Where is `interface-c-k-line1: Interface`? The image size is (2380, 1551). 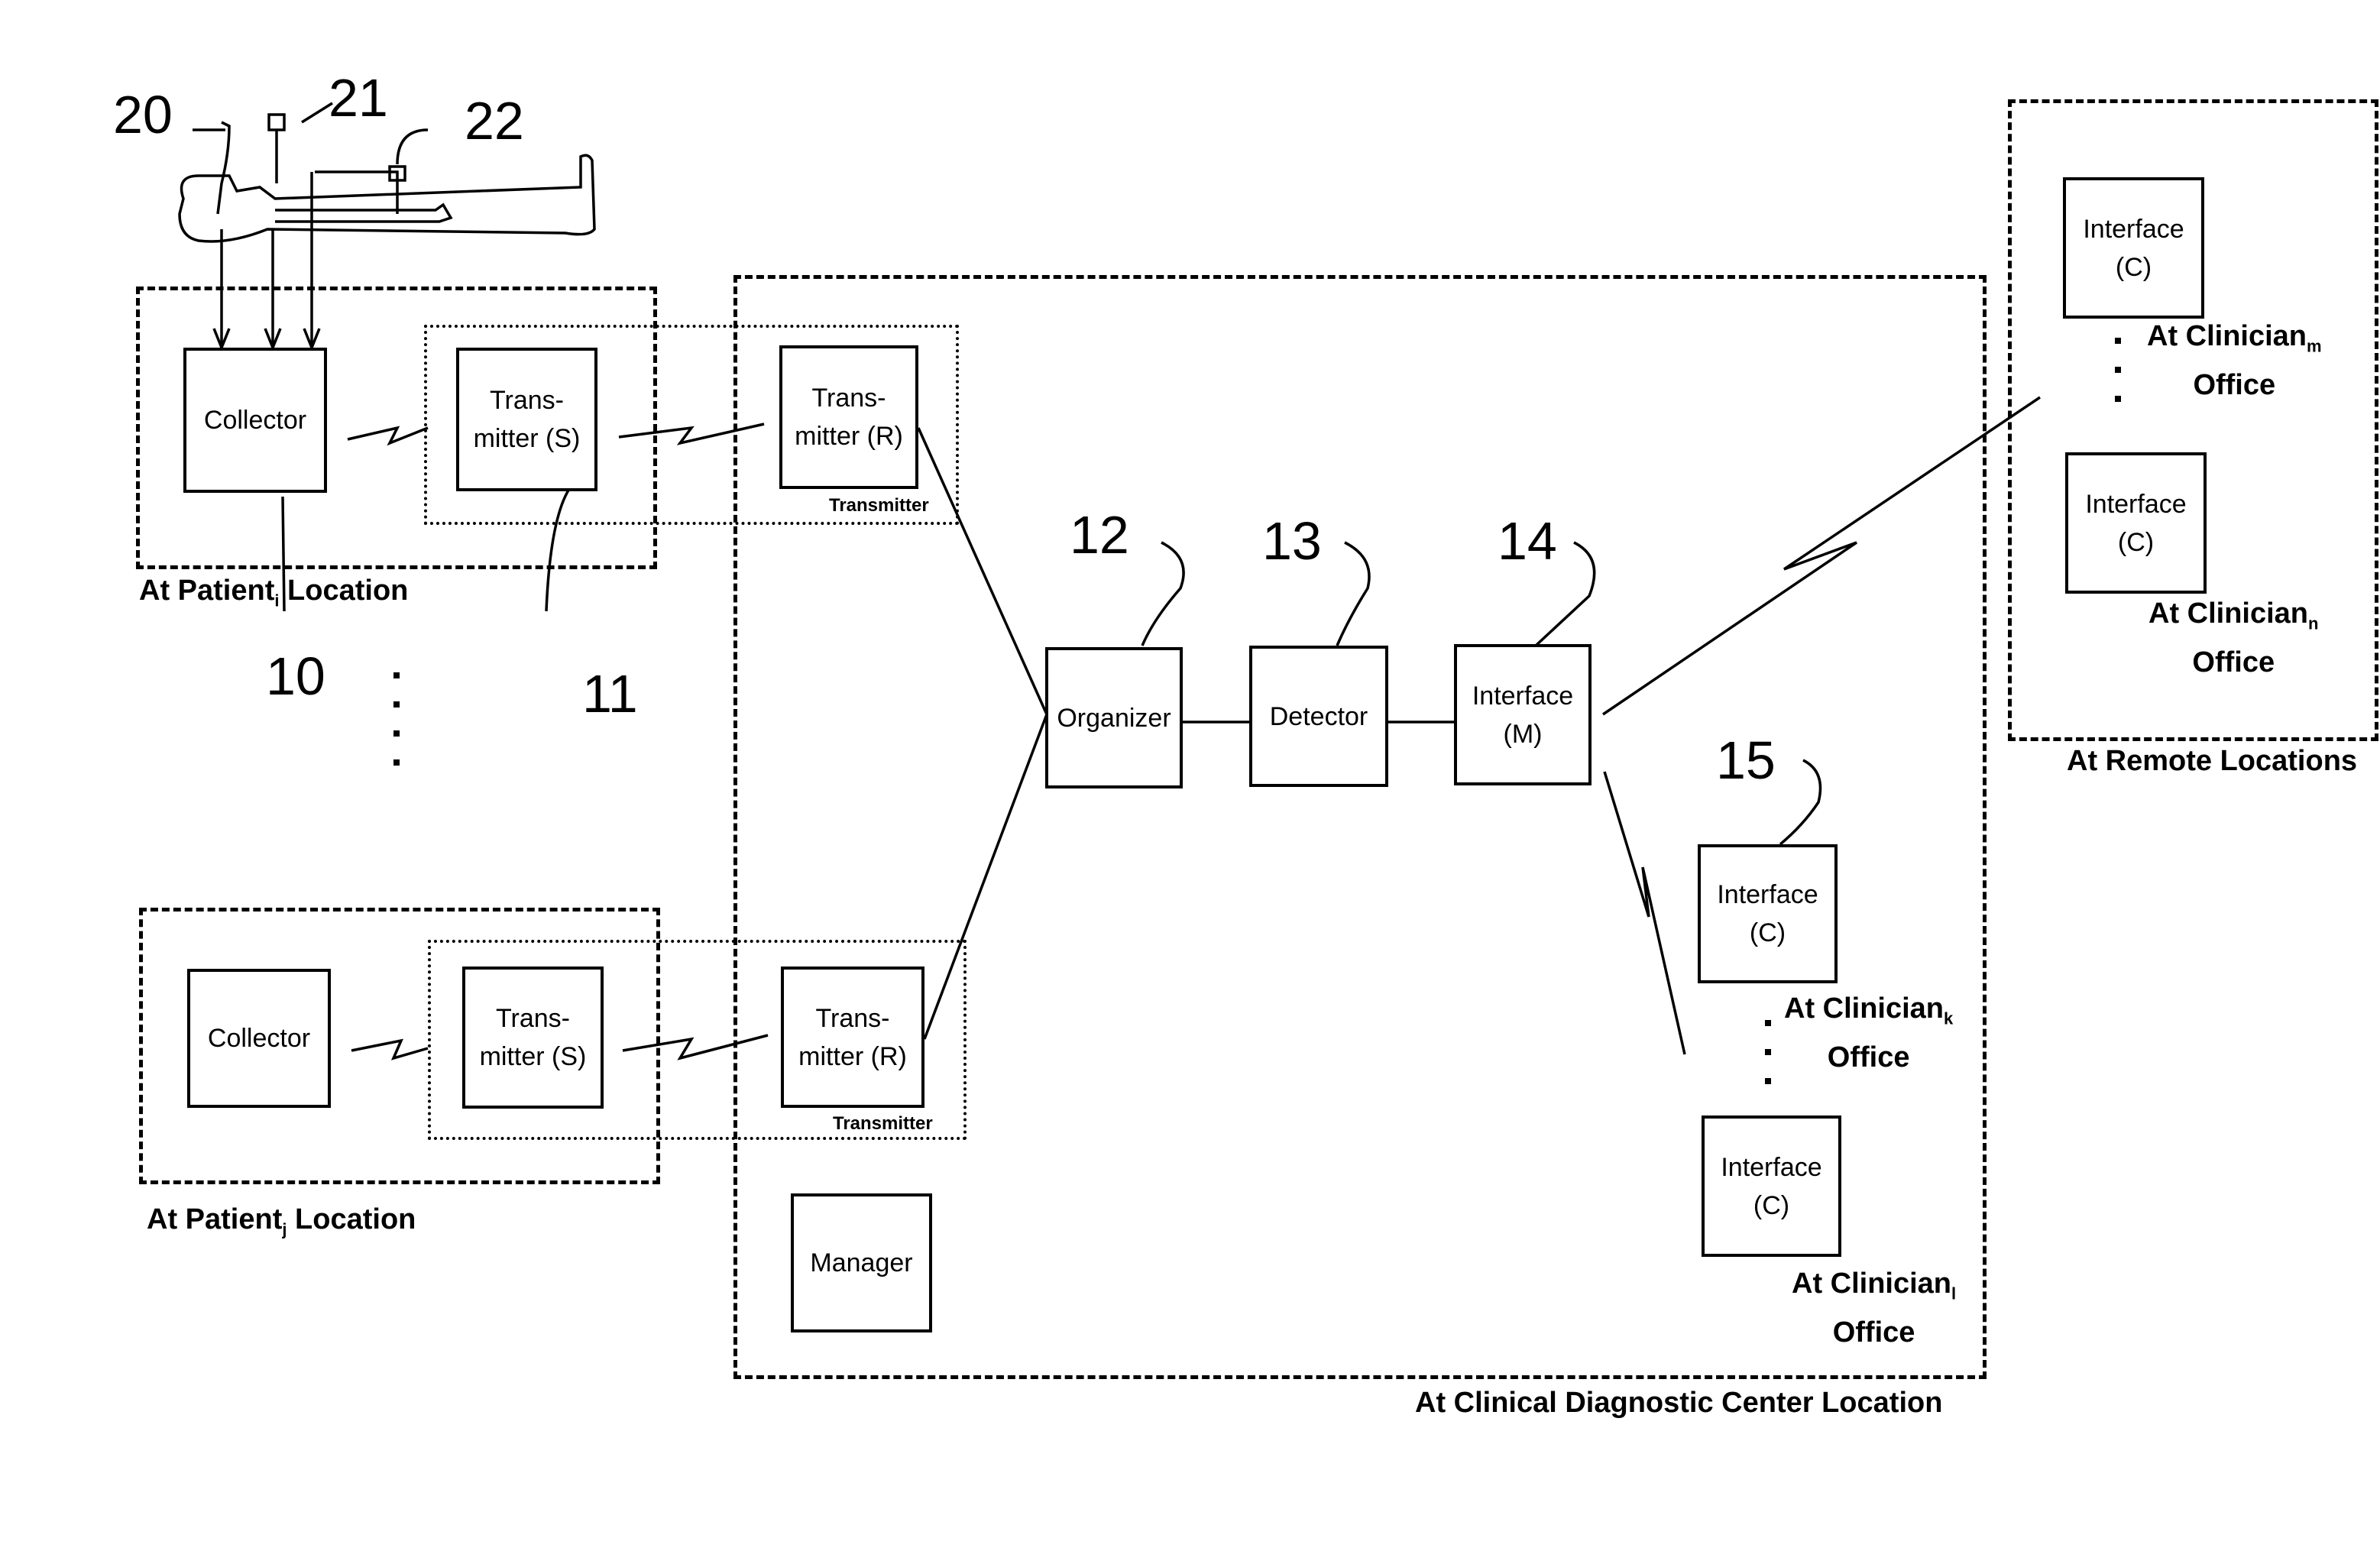 interface-c-k-line1: Interface is located at coordinates (1767, 894).